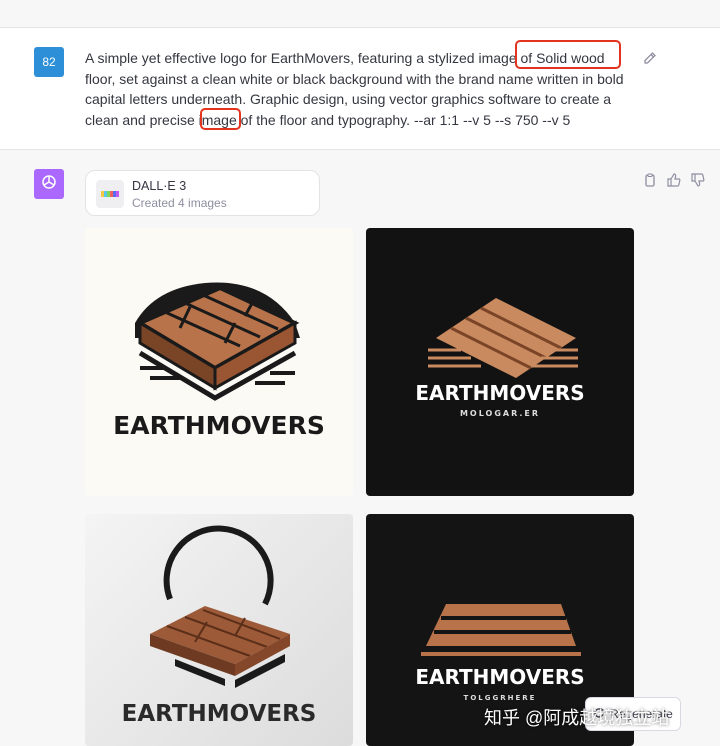  What do you see at coordinates (499, 677) in the screenshot?
I see `image-4-brand: EARTHMOVERS` at bounding box center [499, 677].